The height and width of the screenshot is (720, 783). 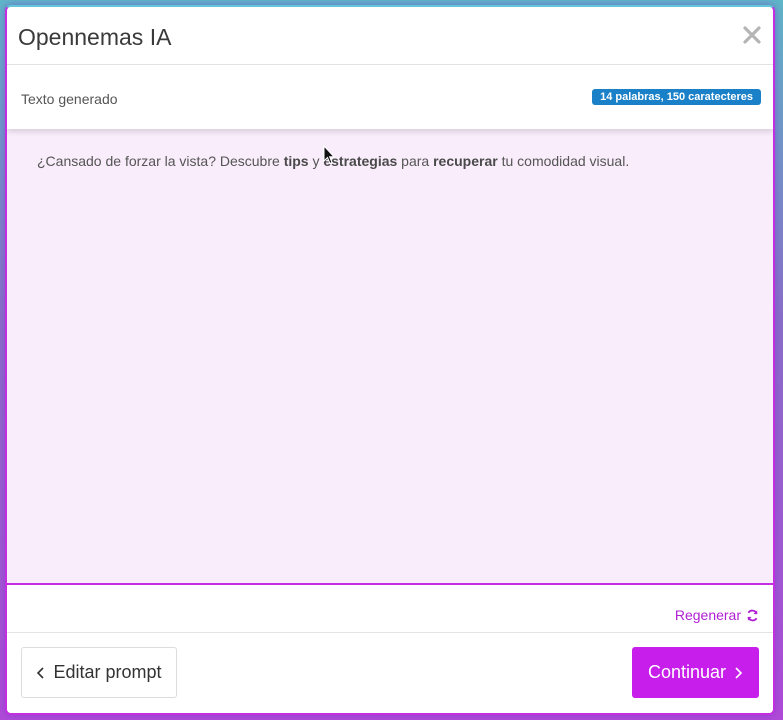 What do you see at coordinates (687, 672) in the screenshot?
I see `continue-label: Continuar` at bounding box center [687, 672].